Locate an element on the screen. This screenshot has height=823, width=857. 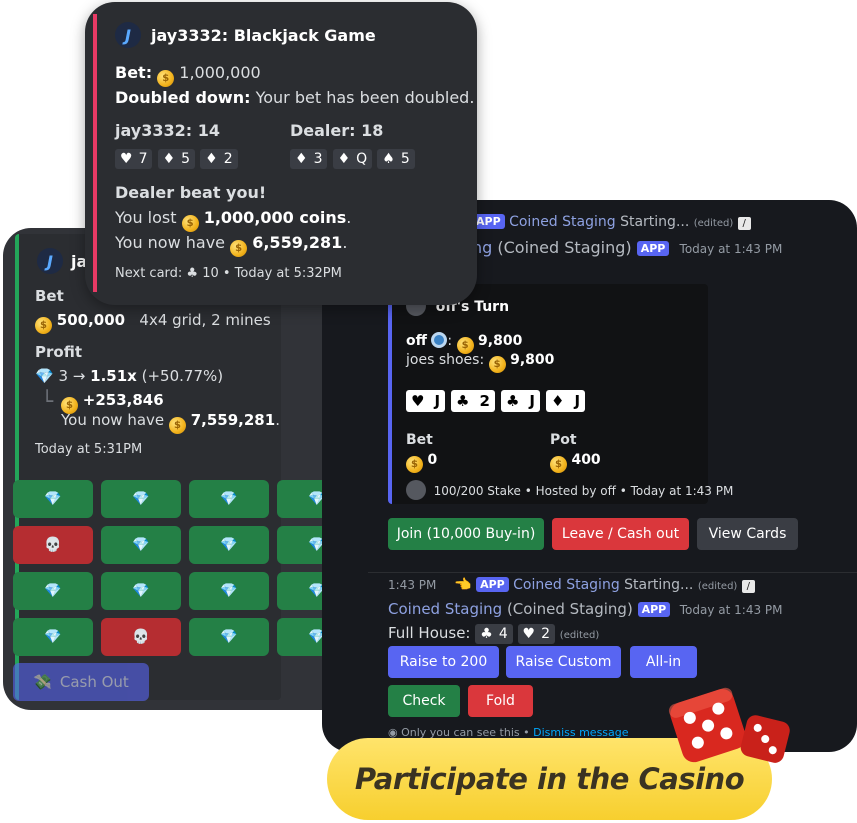
dealer-cards: ♦ 3 ♦ Q ♠ 5 is located at coordinates (352, 158).